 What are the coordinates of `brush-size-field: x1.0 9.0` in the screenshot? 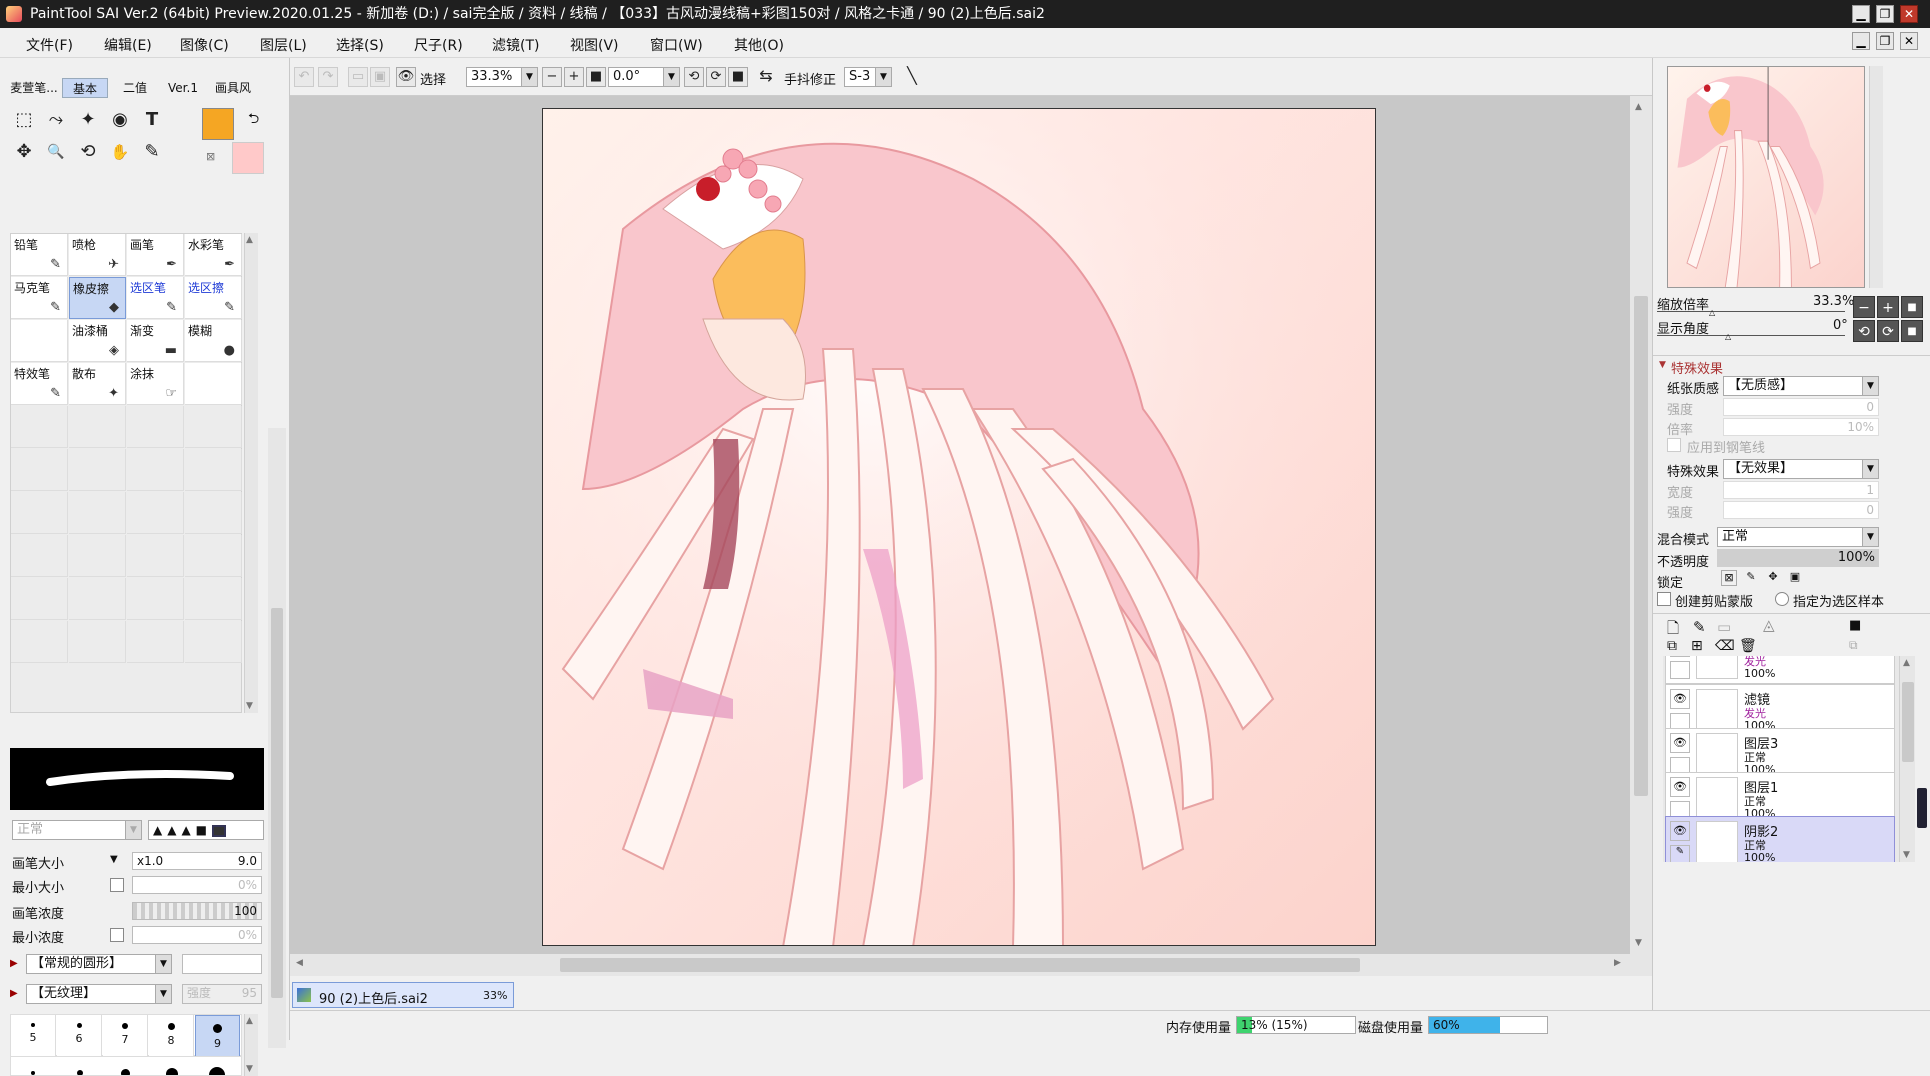 It's located at (197, 861).